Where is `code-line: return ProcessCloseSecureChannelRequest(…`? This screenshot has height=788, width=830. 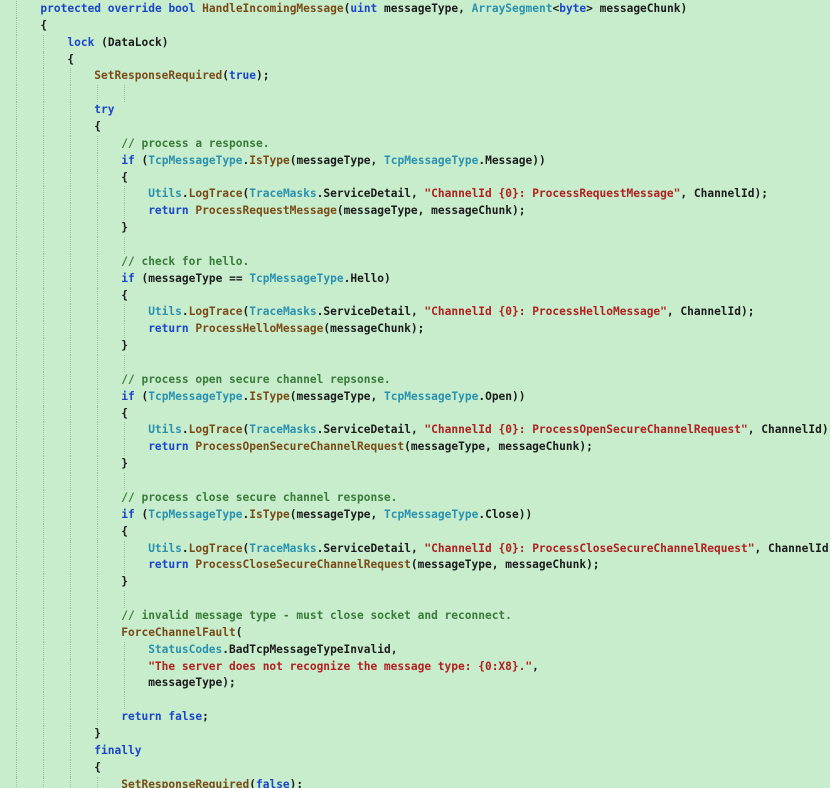
code-line: return ProcessCloseSecureChannelRequest(… is located at coordinates (415, 566).